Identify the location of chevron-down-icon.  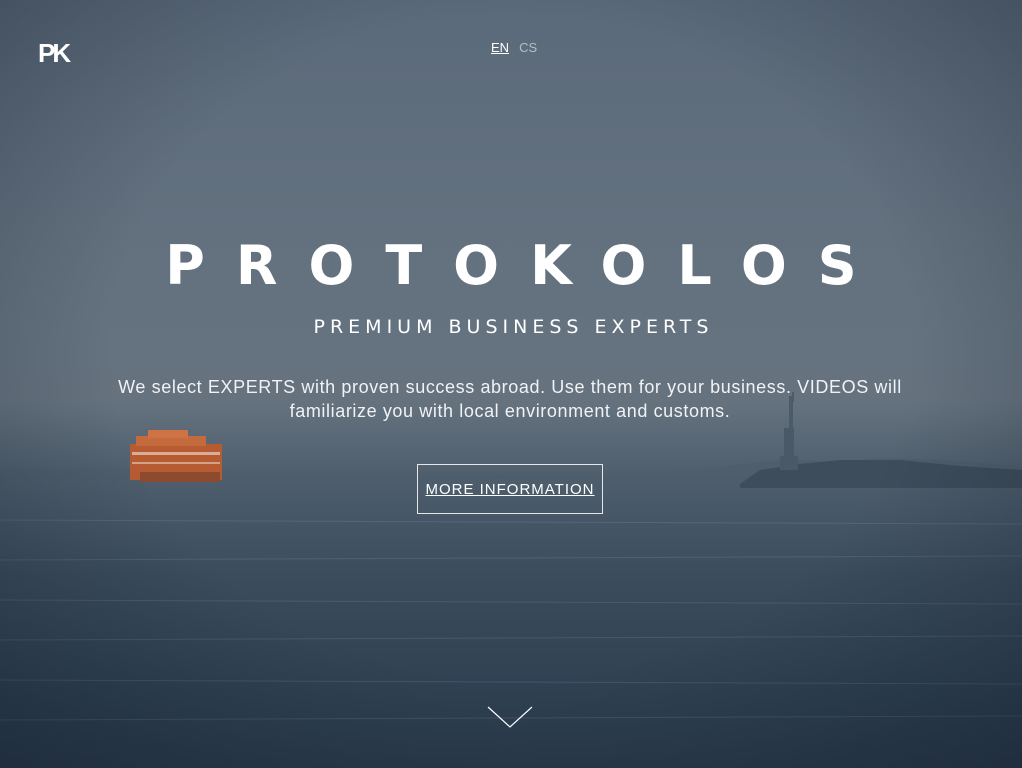
(510, 717).